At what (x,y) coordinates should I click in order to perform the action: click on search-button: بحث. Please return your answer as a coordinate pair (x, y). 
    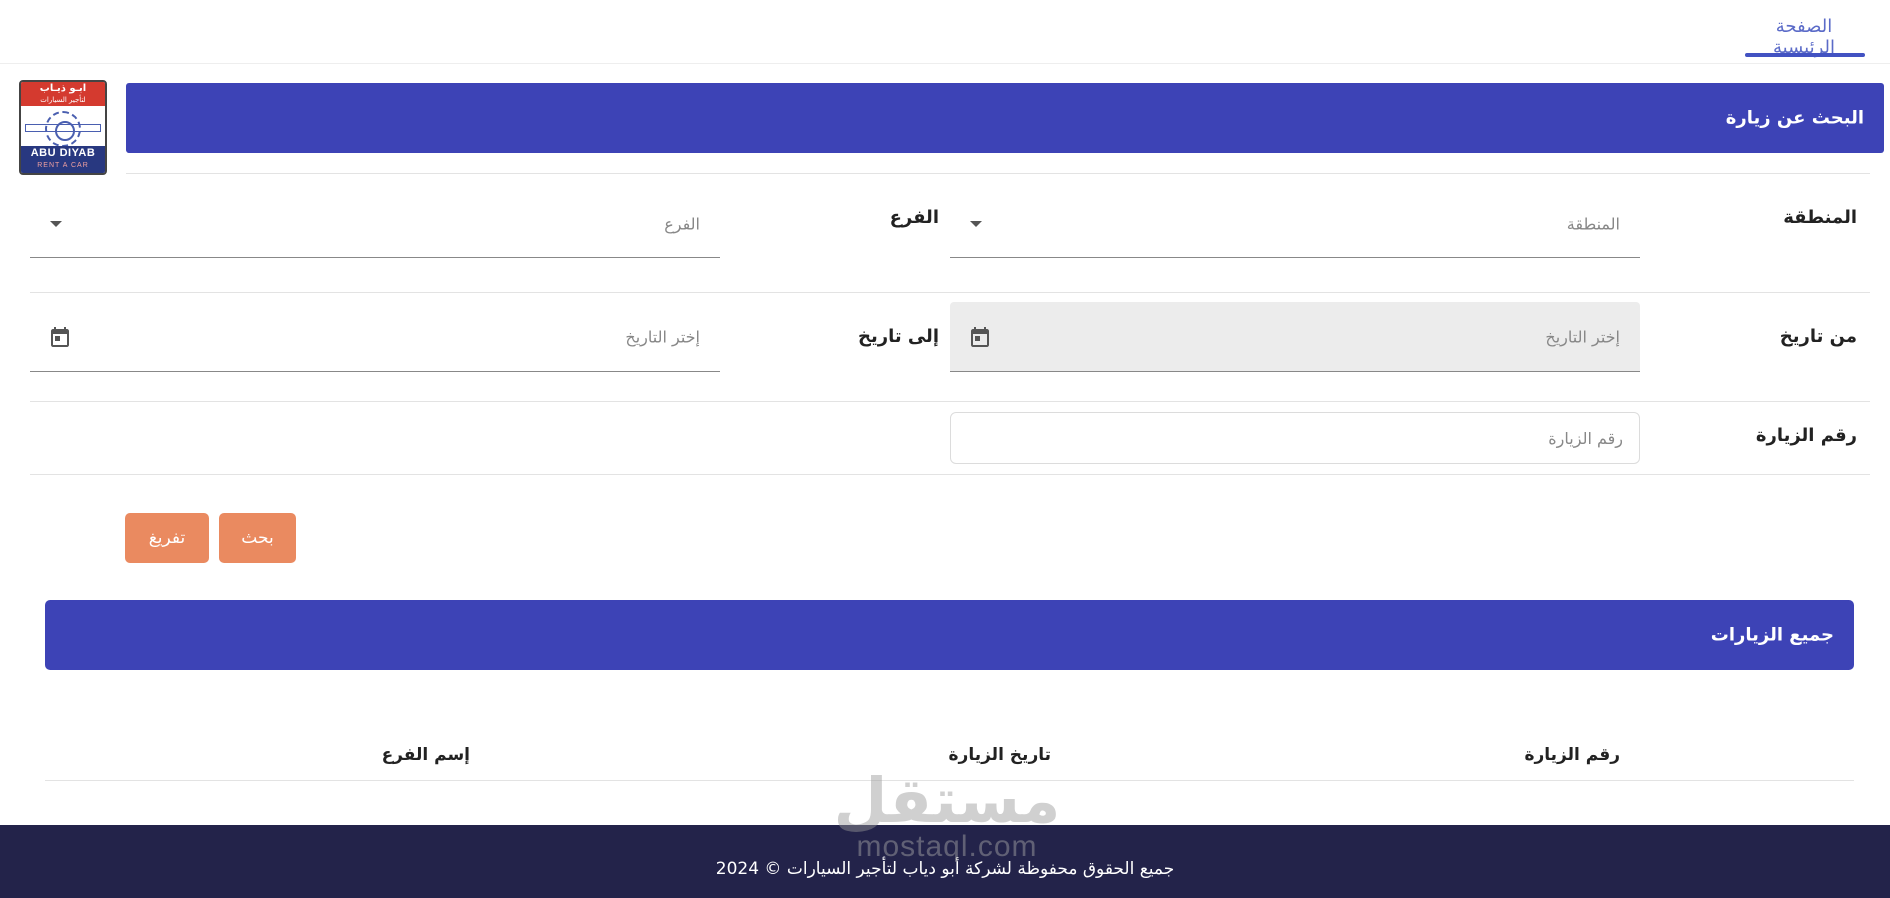
    Looking at the image, I should click on (257, 538).